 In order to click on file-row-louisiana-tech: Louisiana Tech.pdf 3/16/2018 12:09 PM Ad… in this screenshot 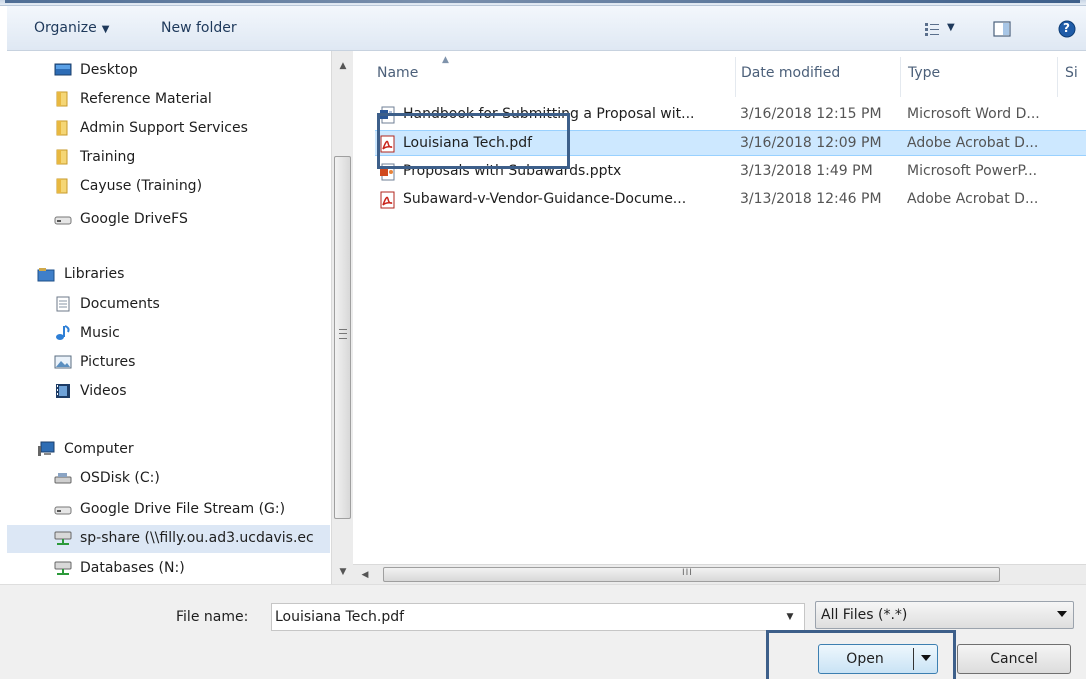, I will do `click(730, 143)`.